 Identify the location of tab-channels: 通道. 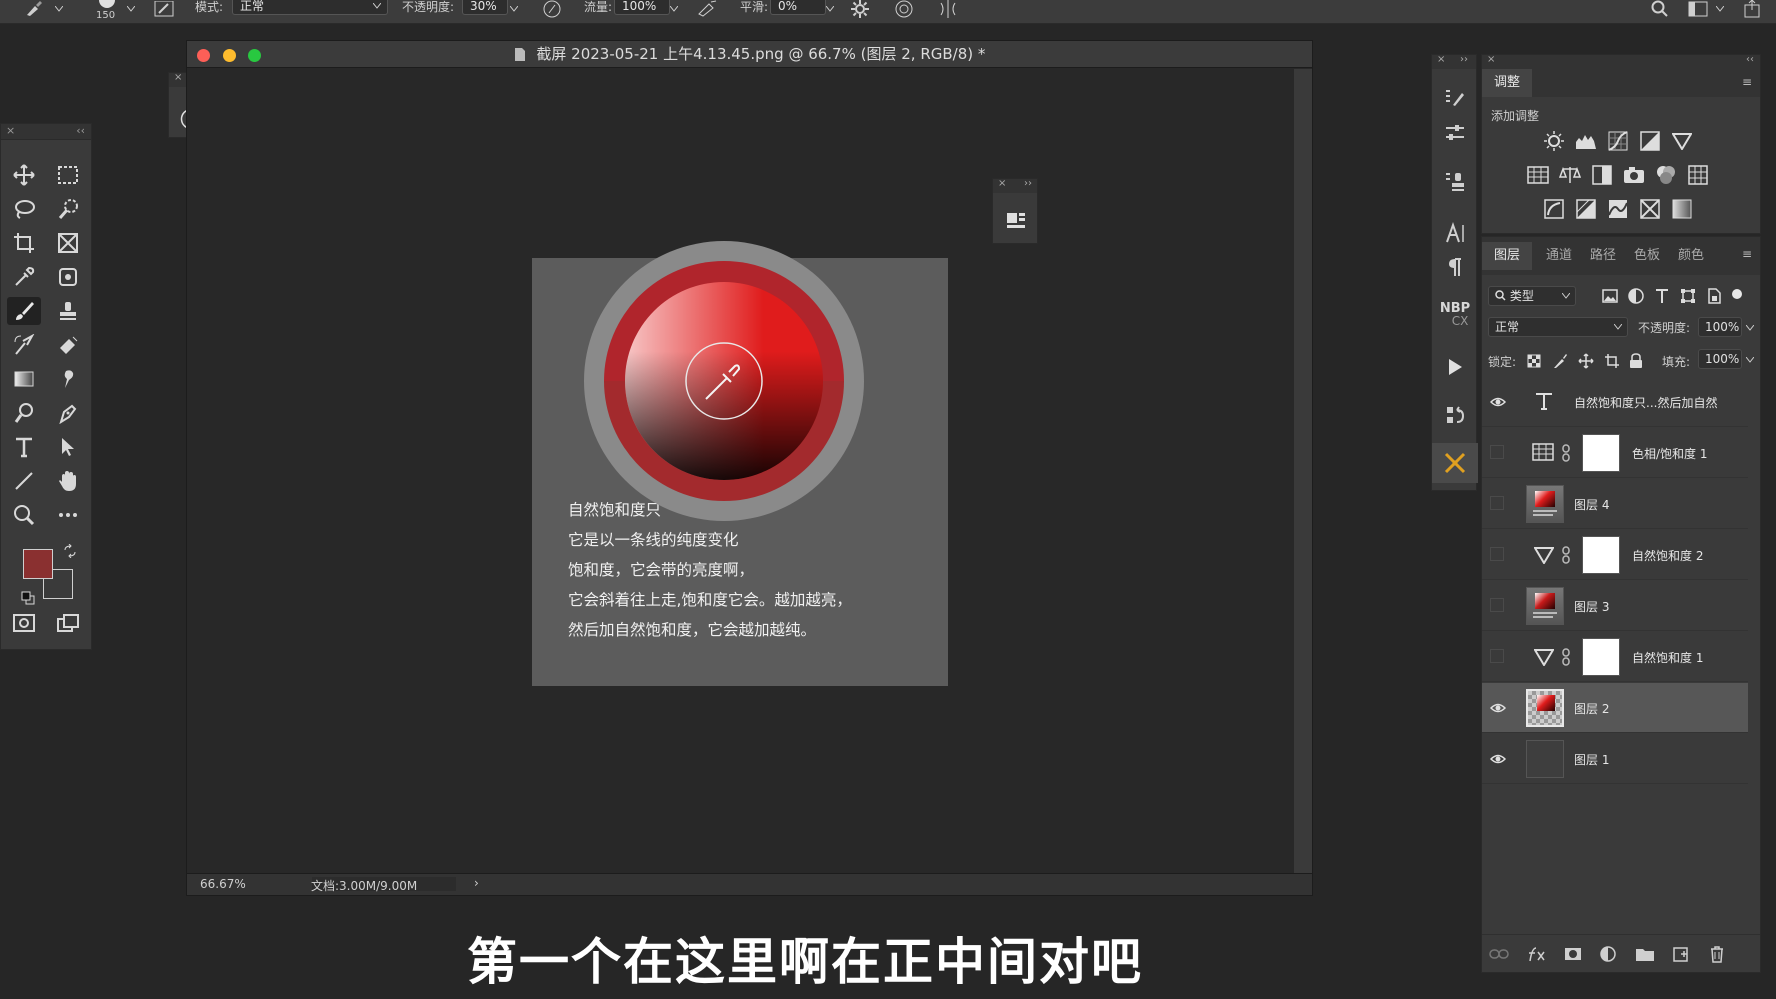
(1559, 256).